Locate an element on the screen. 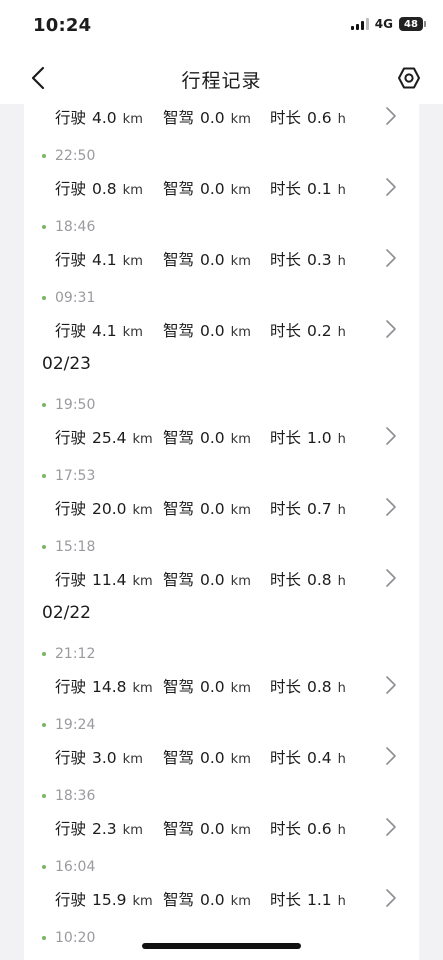 The height and width of the screenshot is (960, 443). status-bar: 10:24 4G 48 is located at coordinates (221, 26).